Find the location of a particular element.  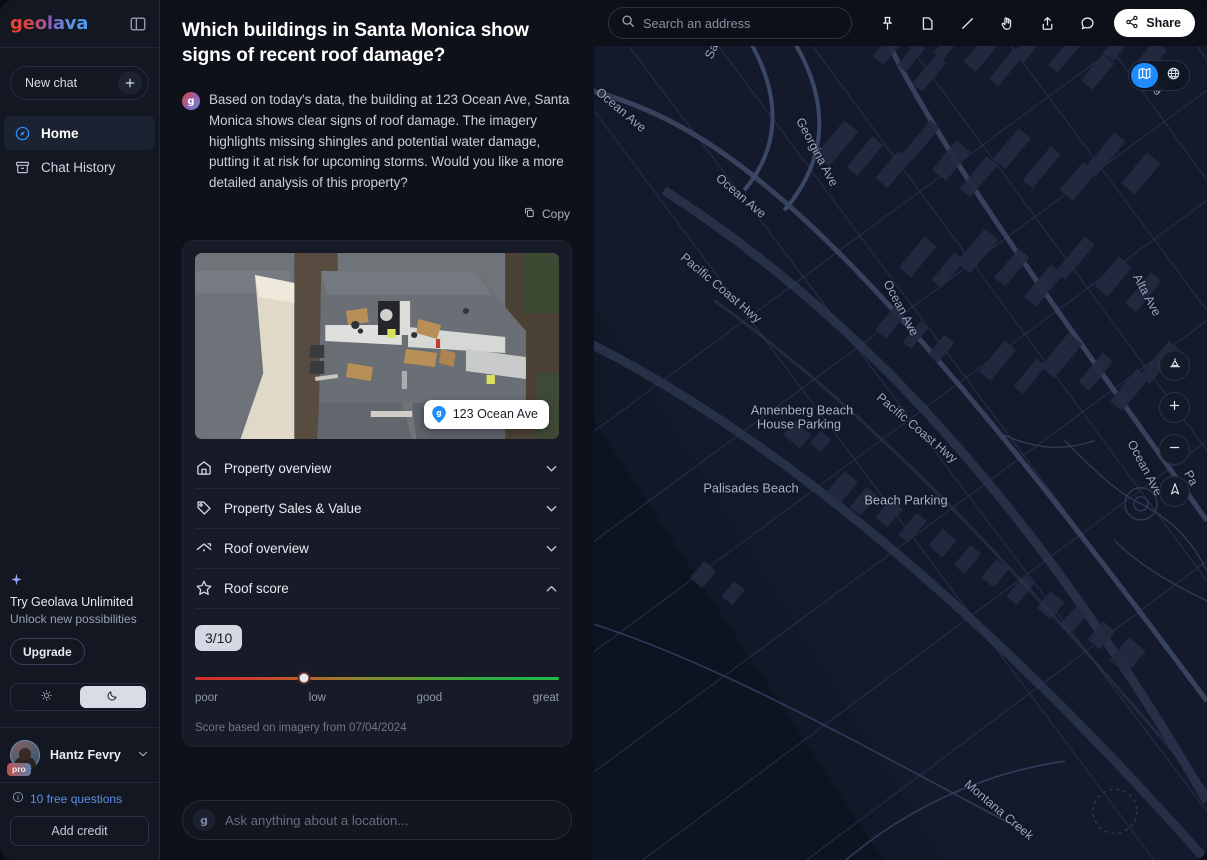

export-tool is located at coordinates (1047, 23).